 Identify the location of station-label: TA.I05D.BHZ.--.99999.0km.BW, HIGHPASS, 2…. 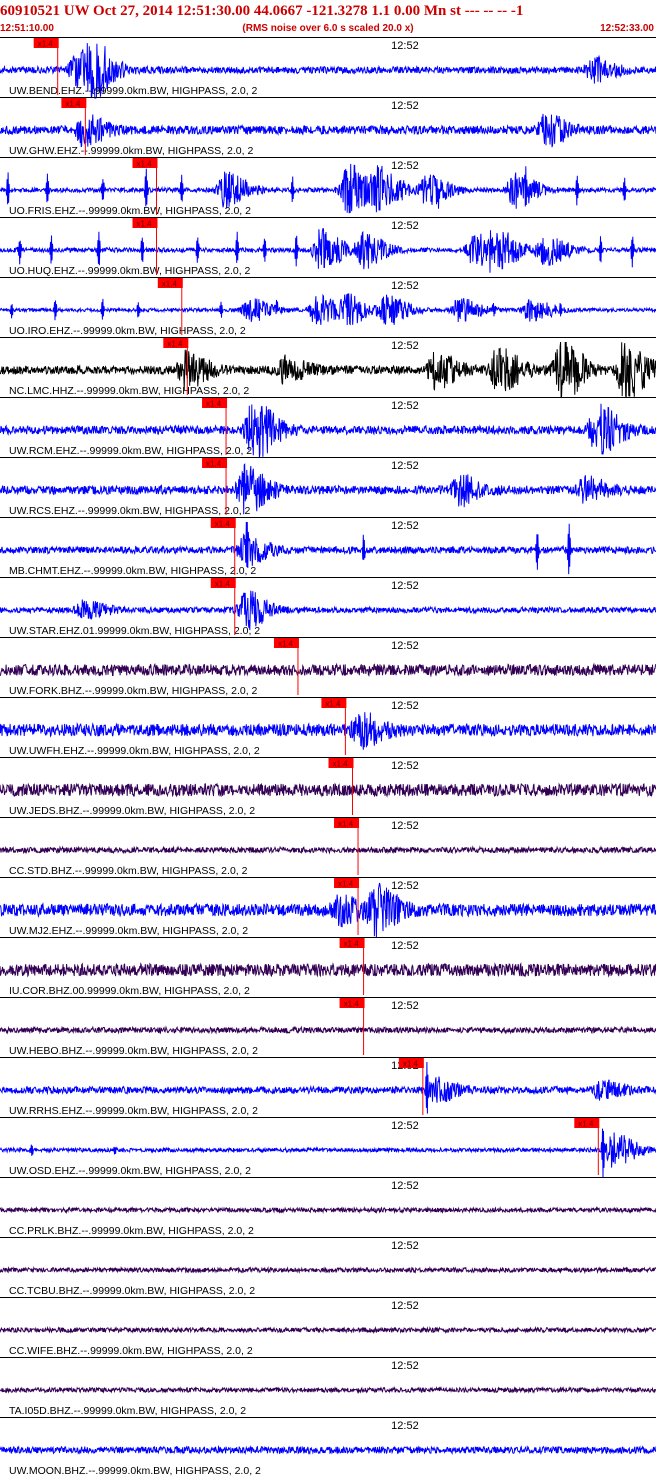
(127, 1411).